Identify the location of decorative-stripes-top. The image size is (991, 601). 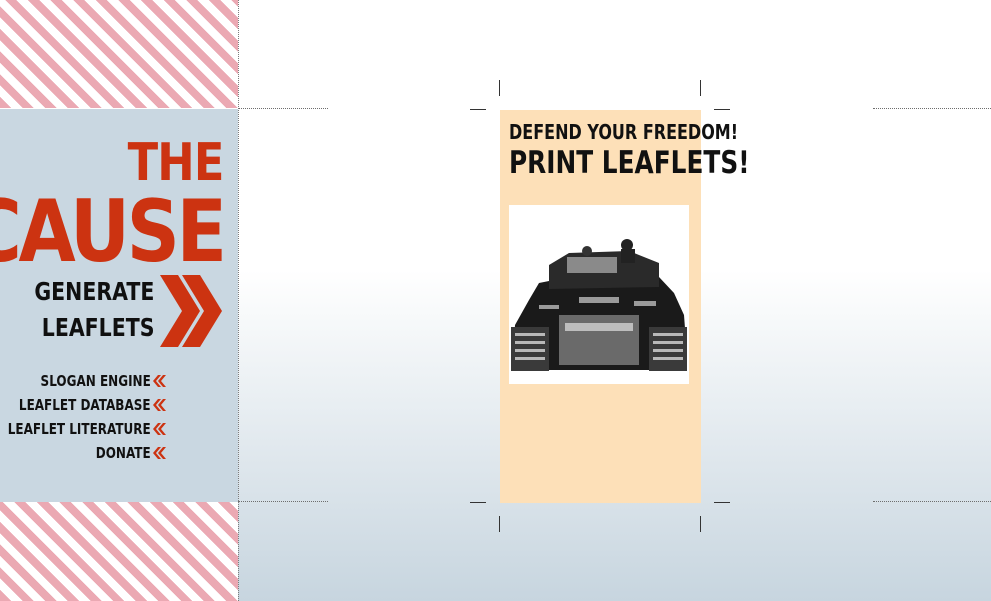
(119, 54).